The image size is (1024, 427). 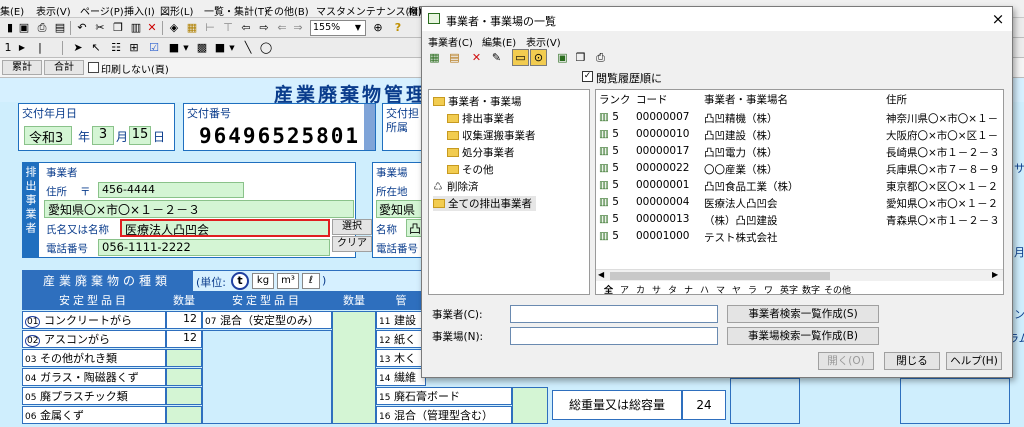 What do you see at coordinates (768, 288) in the screenshot?
I see `kana-tab: ワ` at bounding box center [768, 288].